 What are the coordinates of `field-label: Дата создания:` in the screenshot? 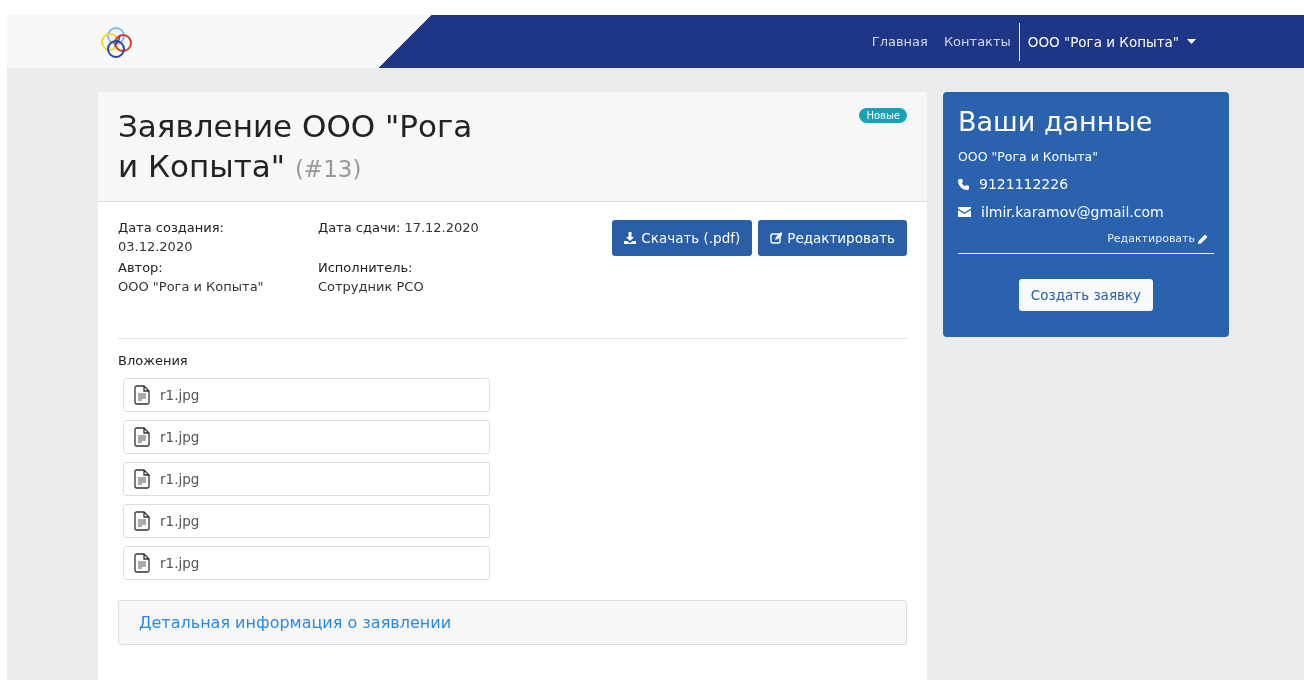 It's located at (171, 227).